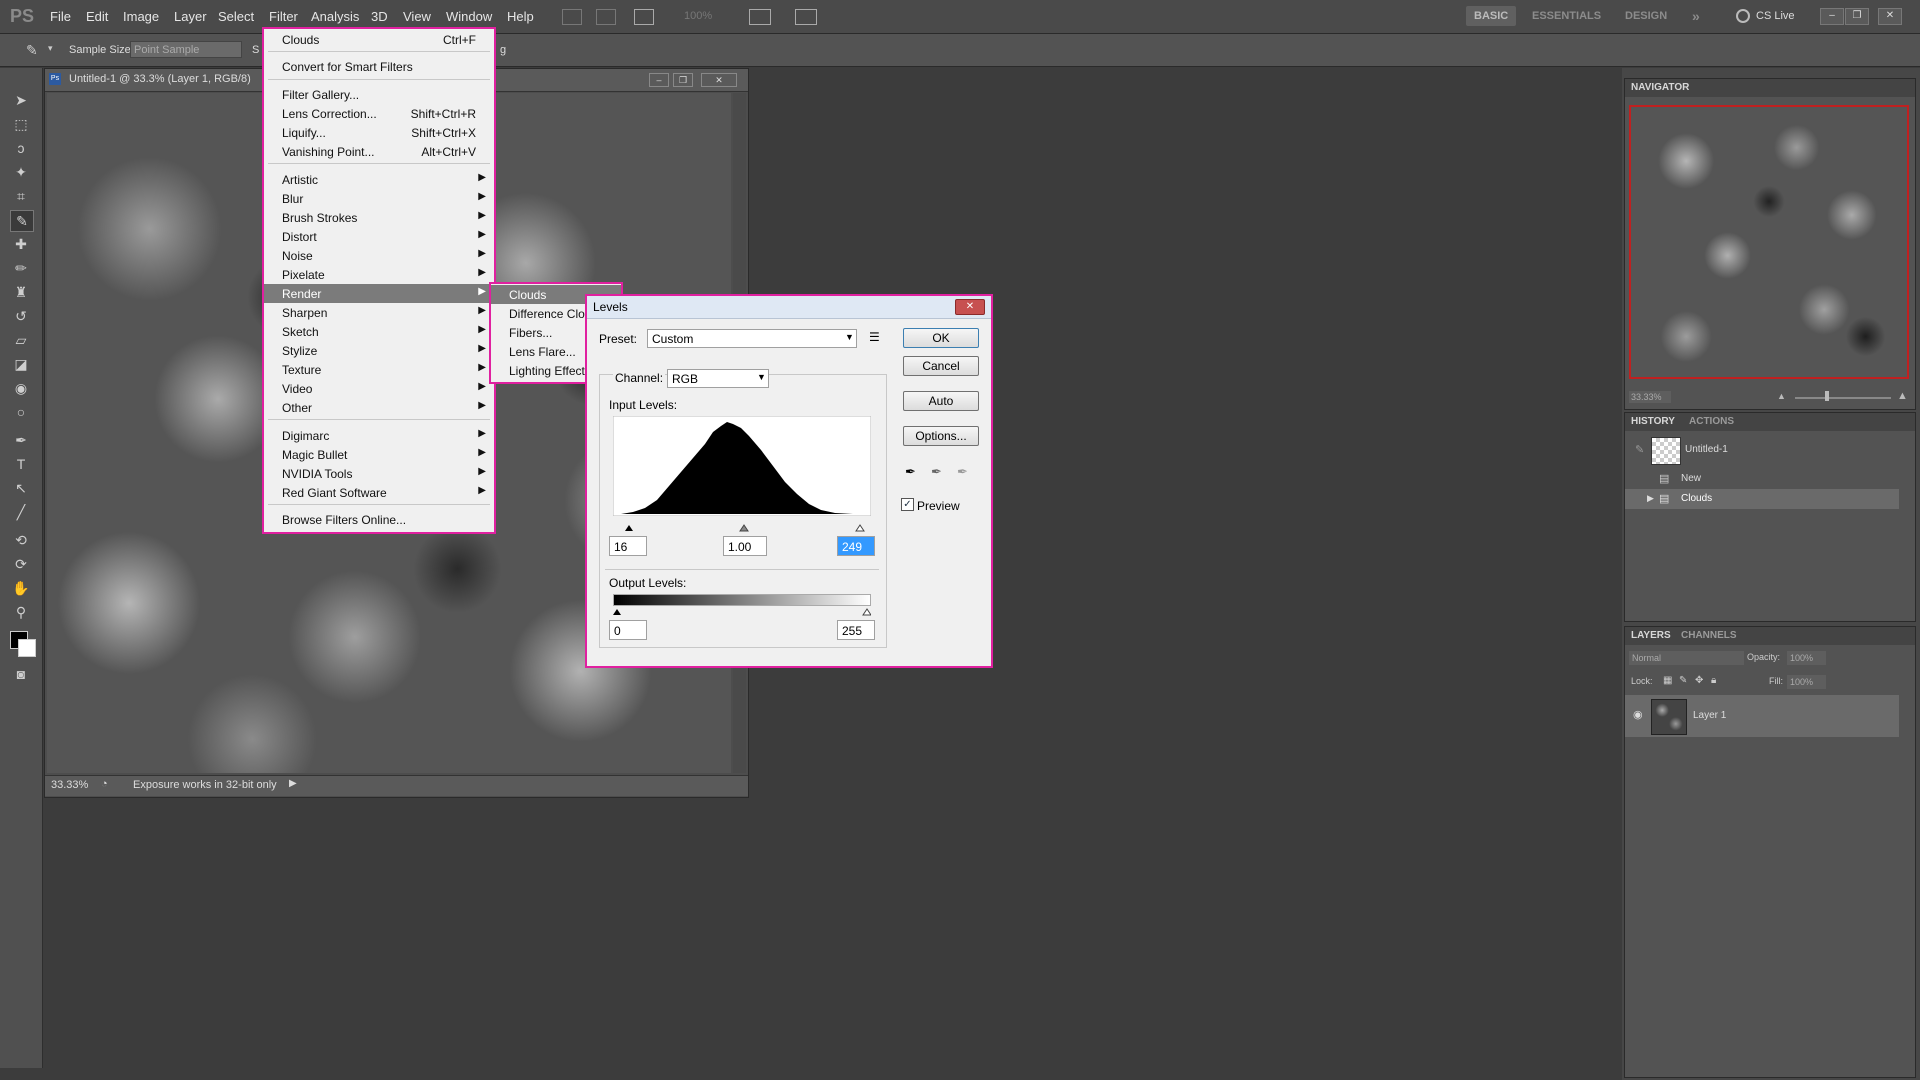 The height and width of the screenshot is (1080, 1920). What do you see at coordinates (970, 307) in the screenshot?
I see `dialog-close-icon: ✕` at bounding box center [970, 307].